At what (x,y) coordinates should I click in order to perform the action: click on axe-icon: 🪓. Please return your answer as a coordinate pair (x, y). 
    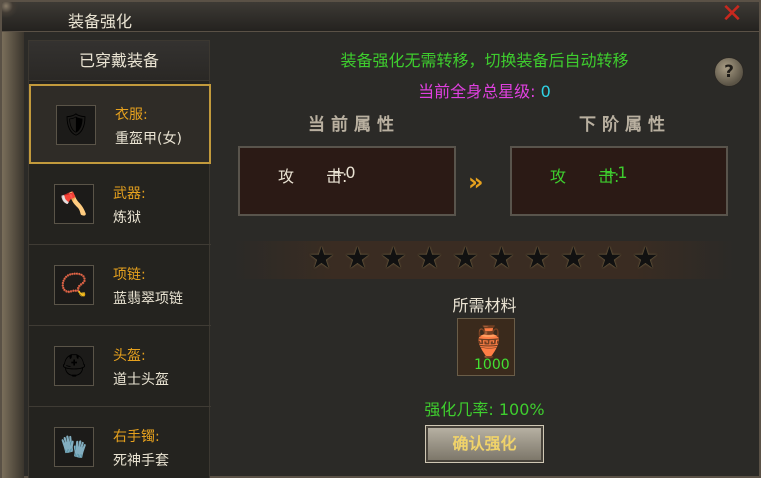
    Looking at the image, I should click on (74, 204).